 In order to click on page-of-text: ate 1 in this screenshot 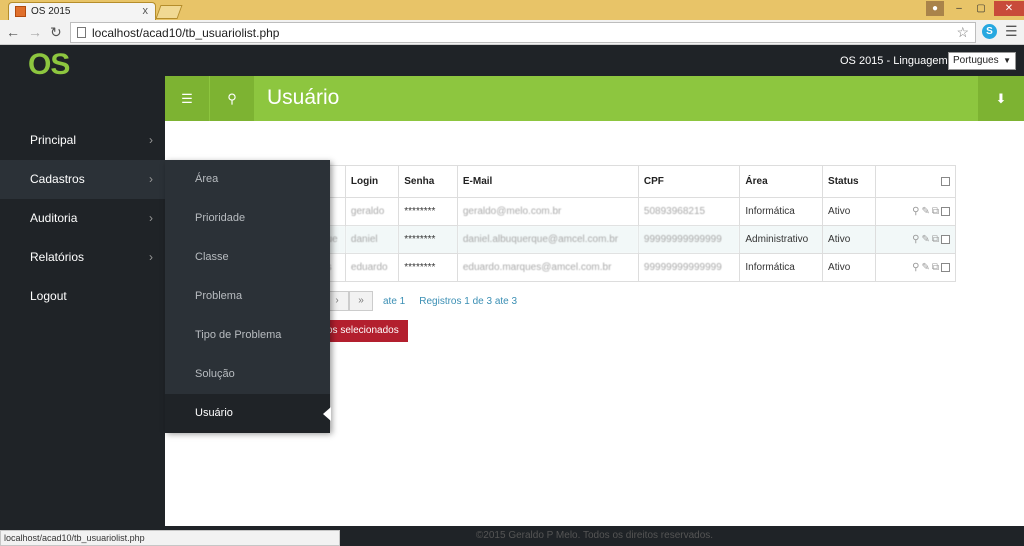, I will do `click(394, 301)`.